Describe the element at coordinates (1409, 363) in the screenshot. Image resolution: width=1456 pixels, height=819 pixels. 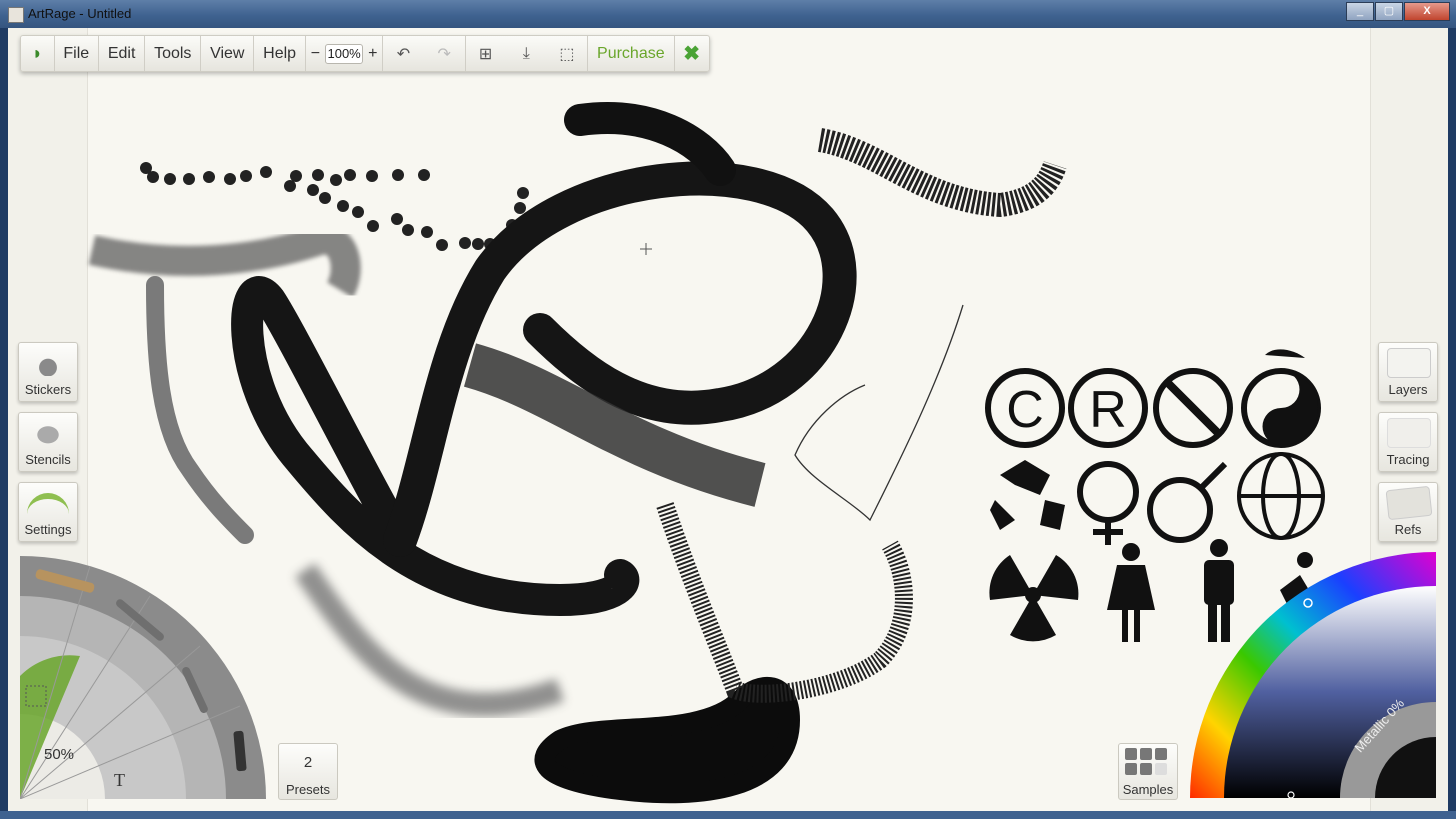
I see `layers-icon` at that location.